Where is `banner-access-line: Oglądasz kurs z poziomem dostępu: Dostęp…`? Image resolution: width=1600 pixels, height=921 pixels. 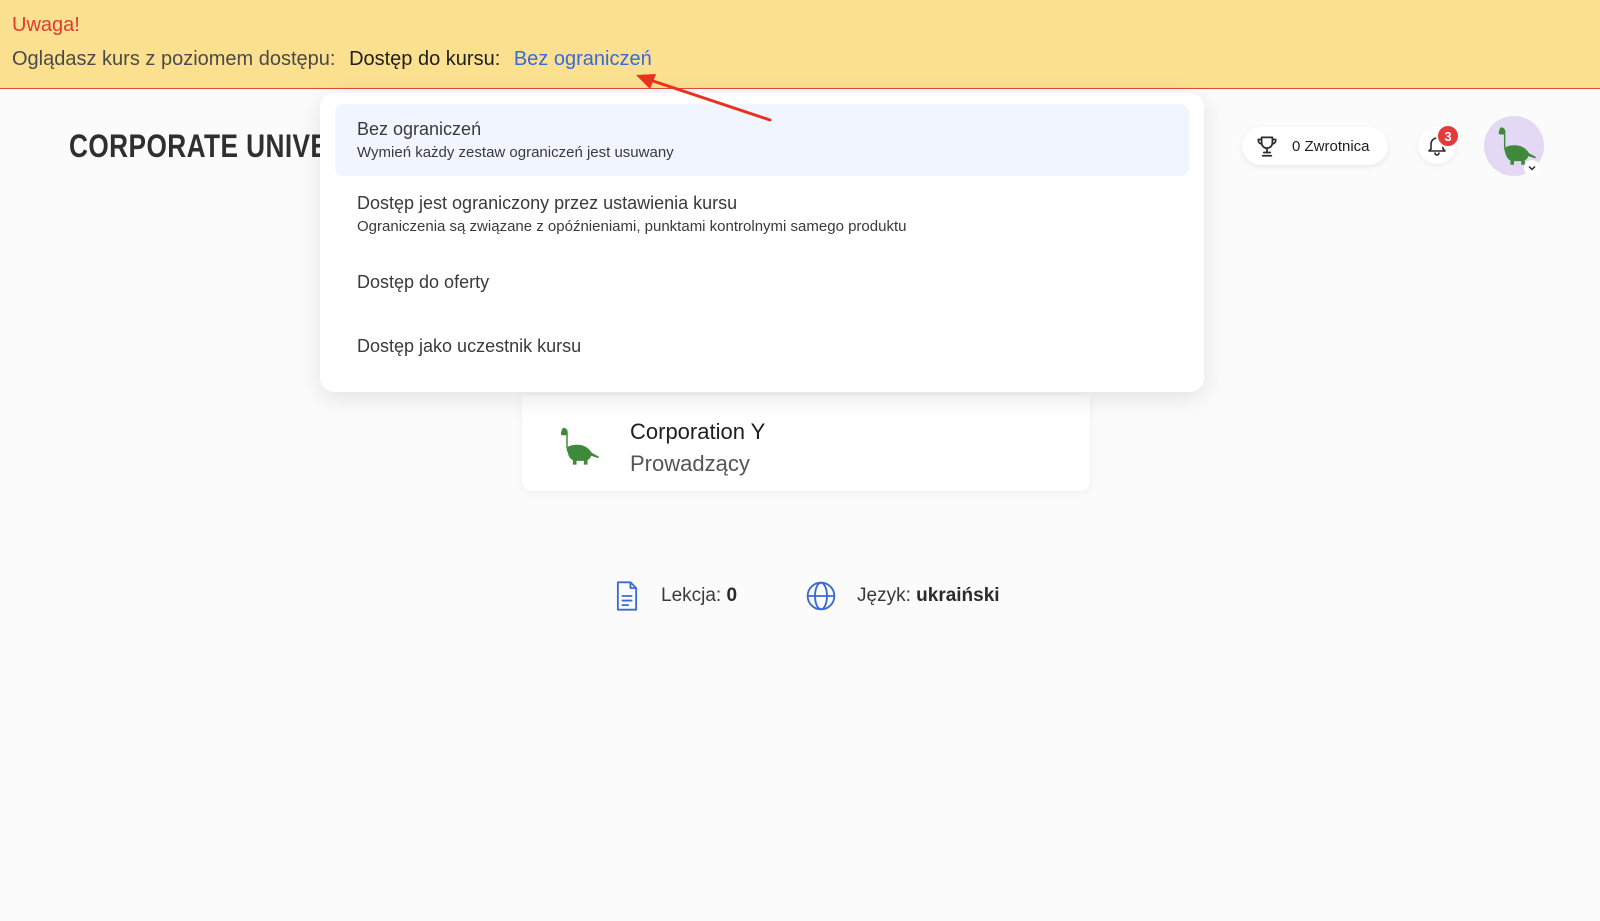
banner-access-line: Oglądasz kurs z poziomem dostępu: Dostęp… is located at coordinates (332, 59).